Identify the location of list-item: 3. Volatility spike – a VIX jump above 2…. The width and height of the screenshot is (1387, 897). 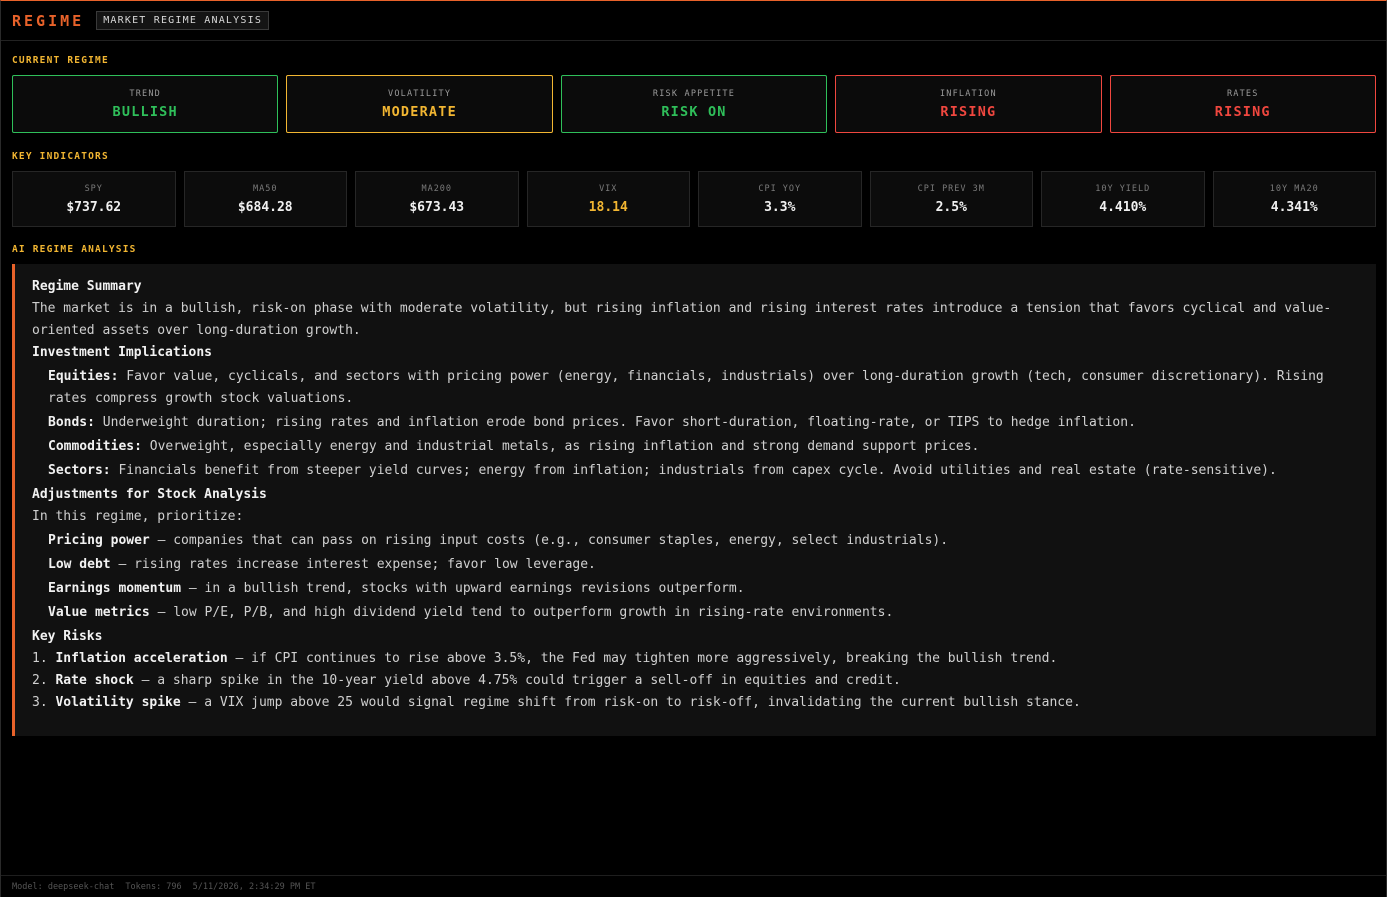
(684, 703).